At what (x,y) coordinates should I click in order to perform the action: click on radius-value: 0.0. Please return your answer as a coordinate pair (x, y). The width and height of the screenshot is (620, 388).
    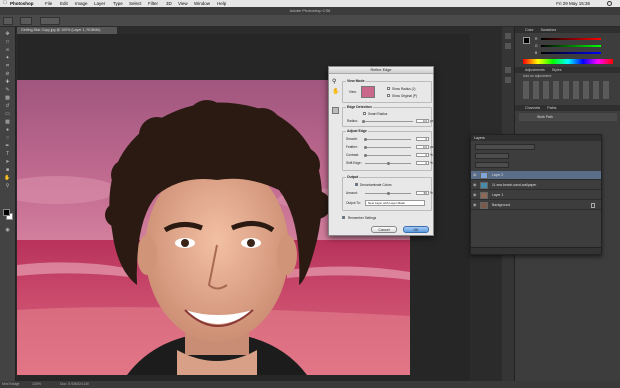
    Looking at the image, I should click on (422, 121).